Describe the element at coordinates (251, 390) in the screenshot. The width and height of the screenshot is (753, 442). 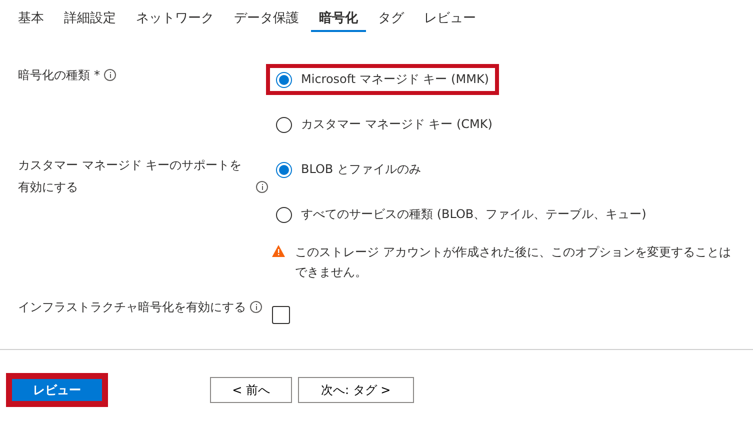
I see `nav-button: < 前へ` at that location.